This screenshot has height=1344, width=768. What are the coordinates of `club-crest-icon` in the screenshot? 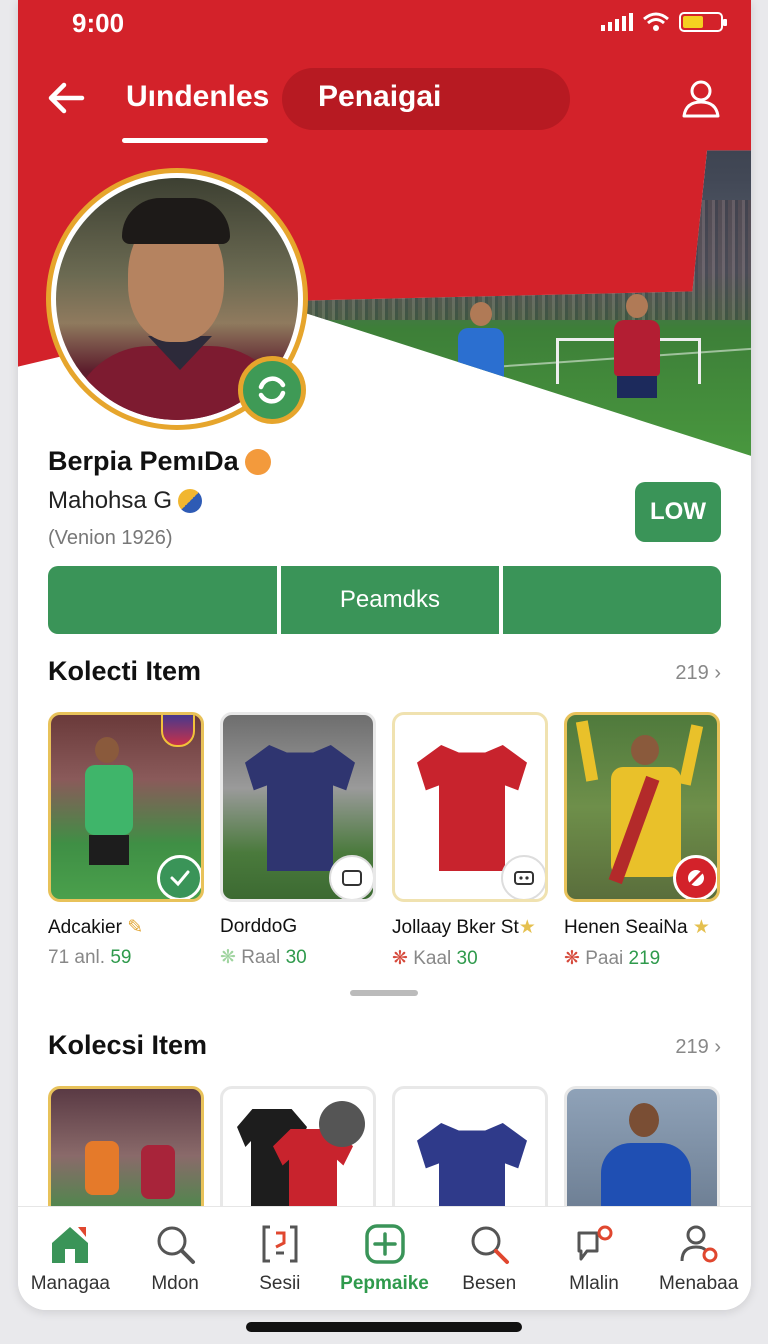 It's located at (178, 731).